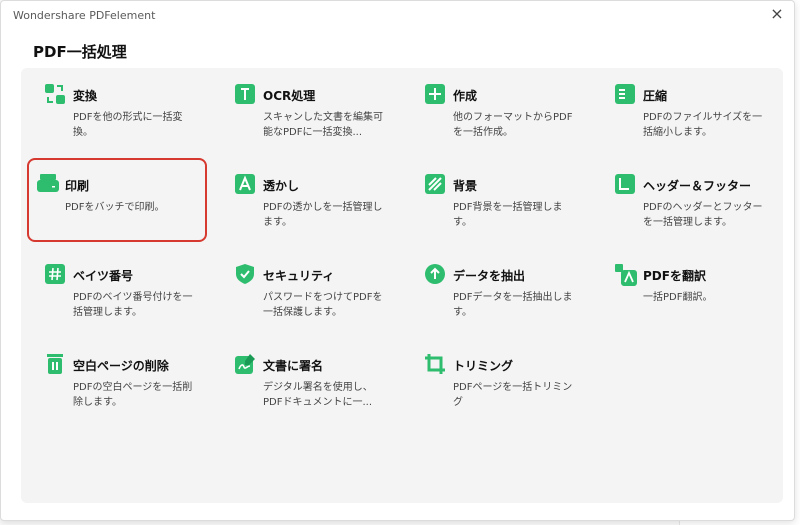  I want to click on tool-card-create: 作成 他のフォーマットからPDFを一括作成。, so click(500, 106).